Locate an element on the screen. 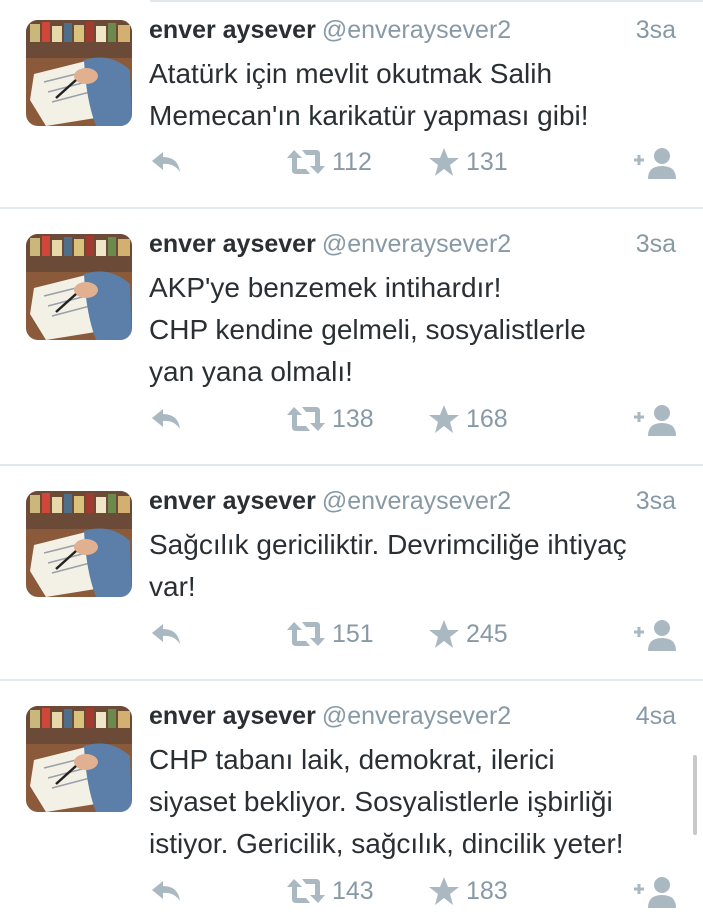 This screenshot has width=703, height=916. tweet-text-line: var! is located at coordinates (172, 586).